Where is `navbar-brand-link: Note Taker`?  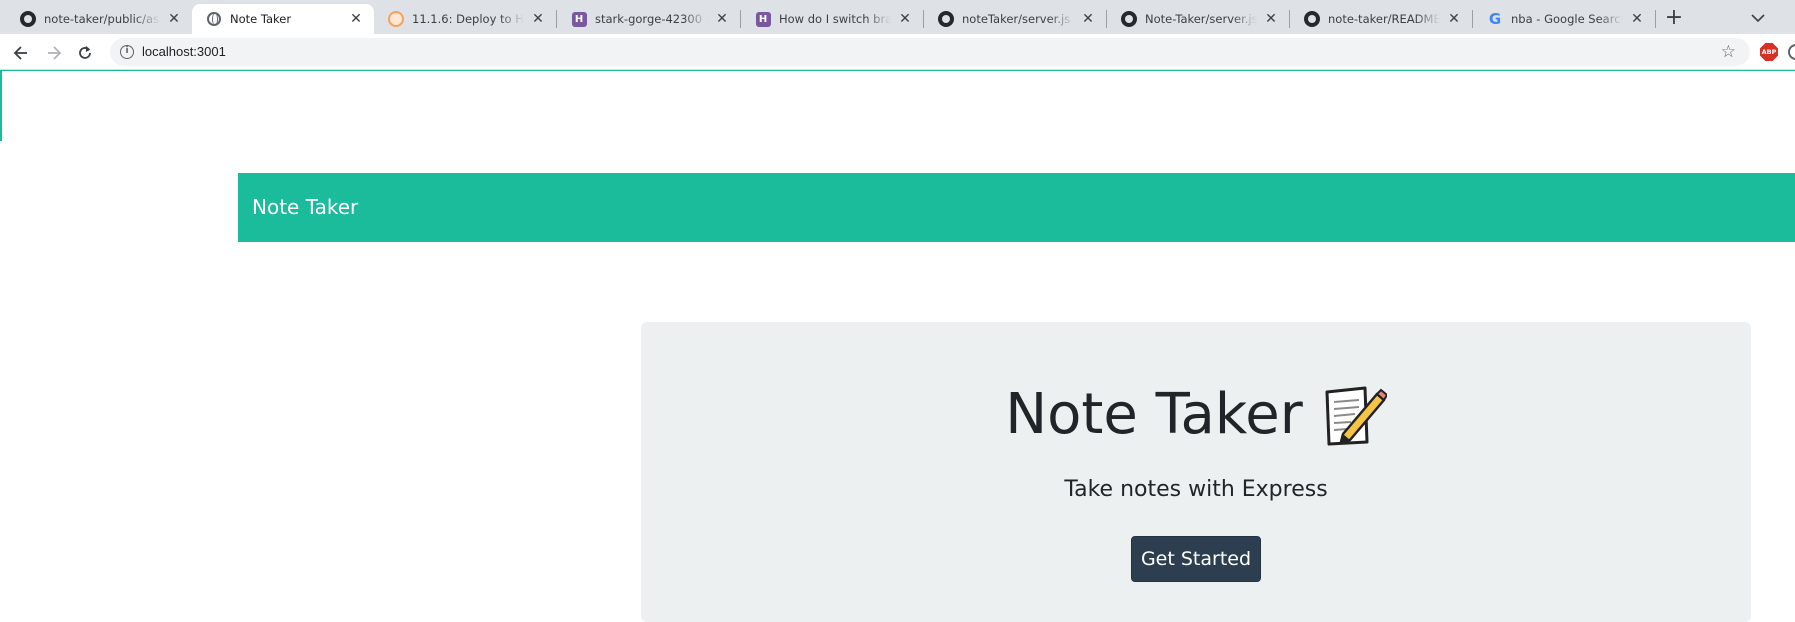
navbar-brand-link: Note Taker is located at coordinates (305, 207).